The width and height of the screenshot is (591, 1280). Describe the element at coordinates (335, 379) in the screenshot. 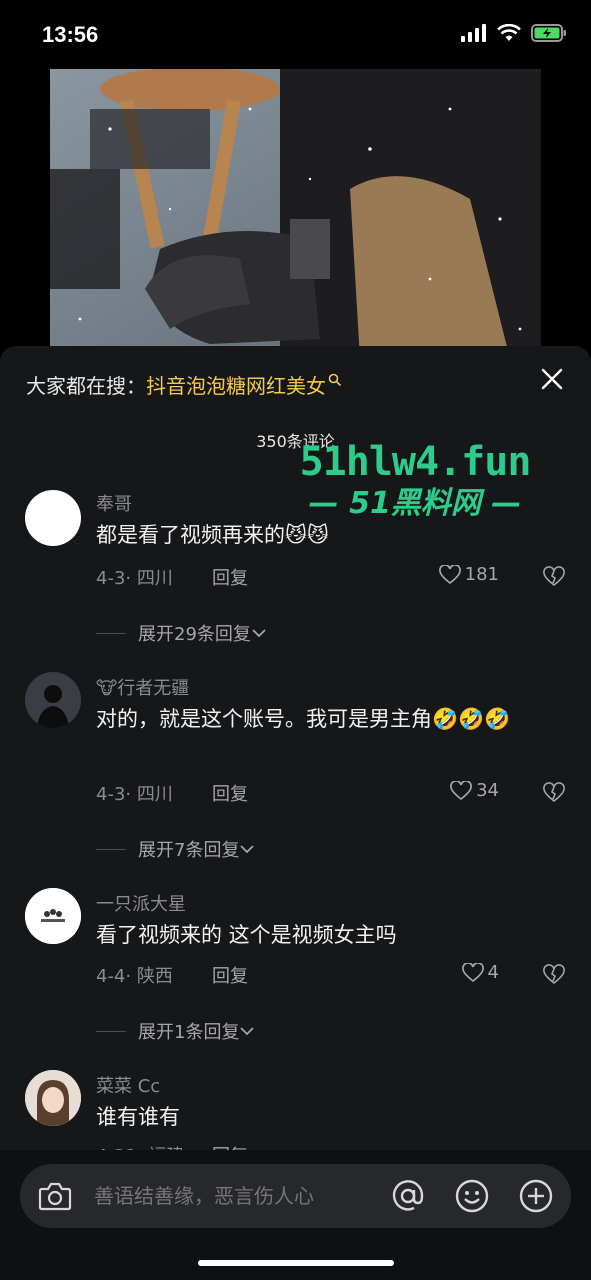

I see `search-icon` at that location.